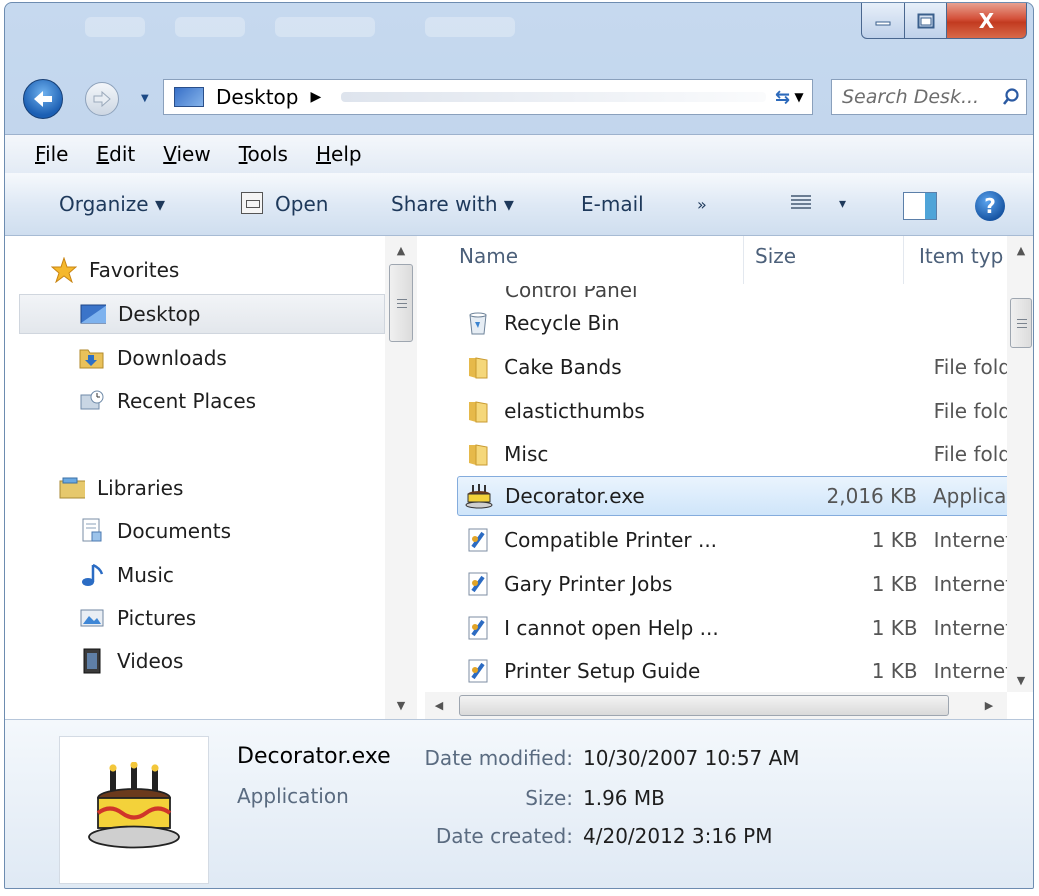  What do you see at coordinates (252, 203) in the screenshot?
I see `open-icon` at bounding box center [252, 203].